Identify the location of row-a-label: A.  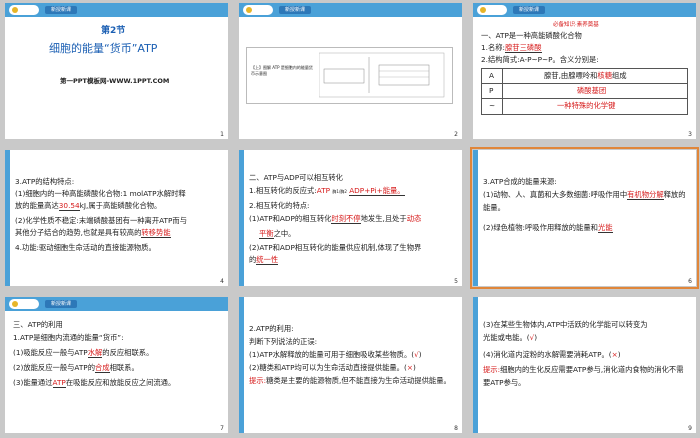
(491, 75).